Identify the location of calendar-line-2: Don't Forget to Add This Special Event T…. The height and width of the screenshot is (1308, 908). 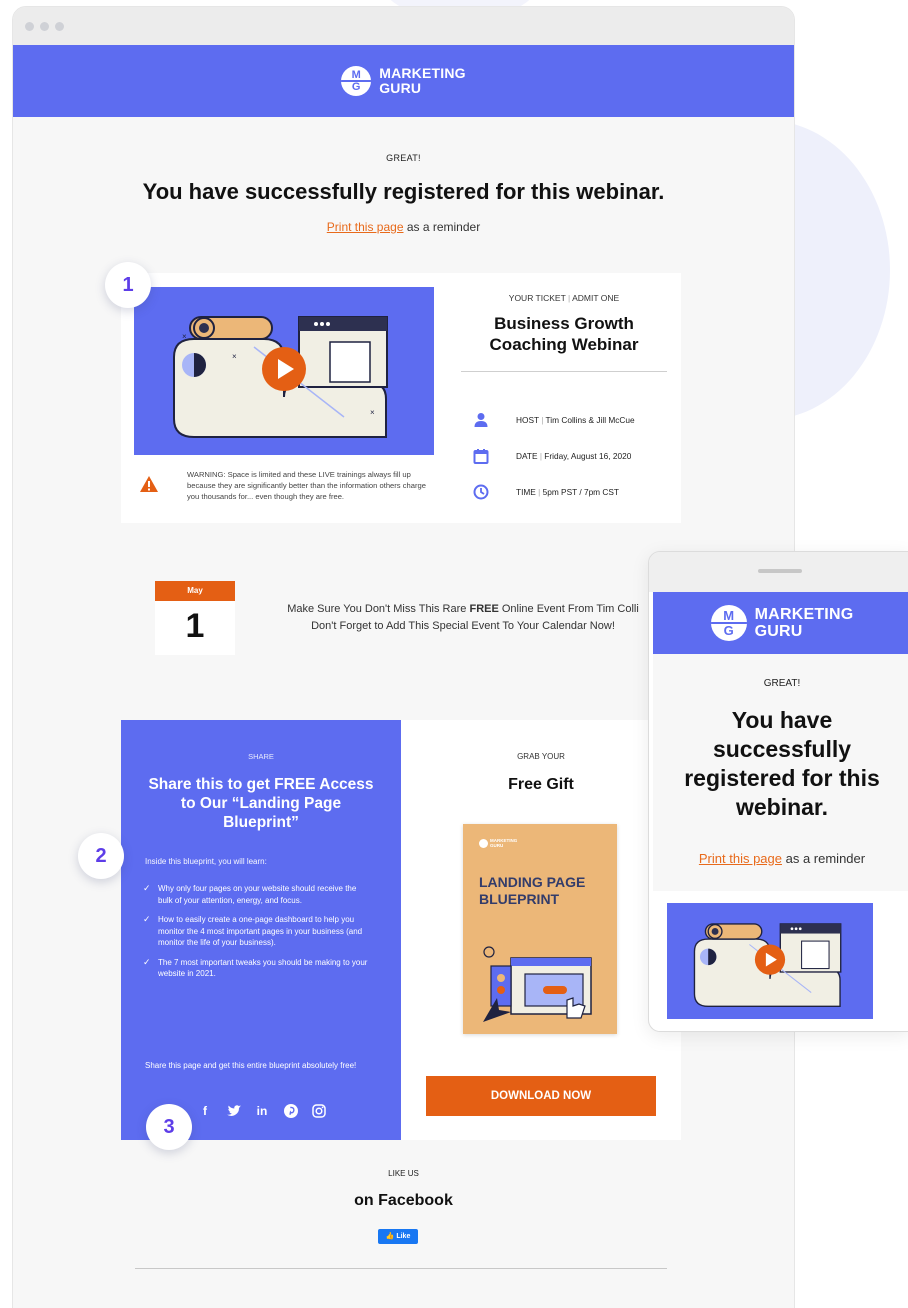
(463, 626).